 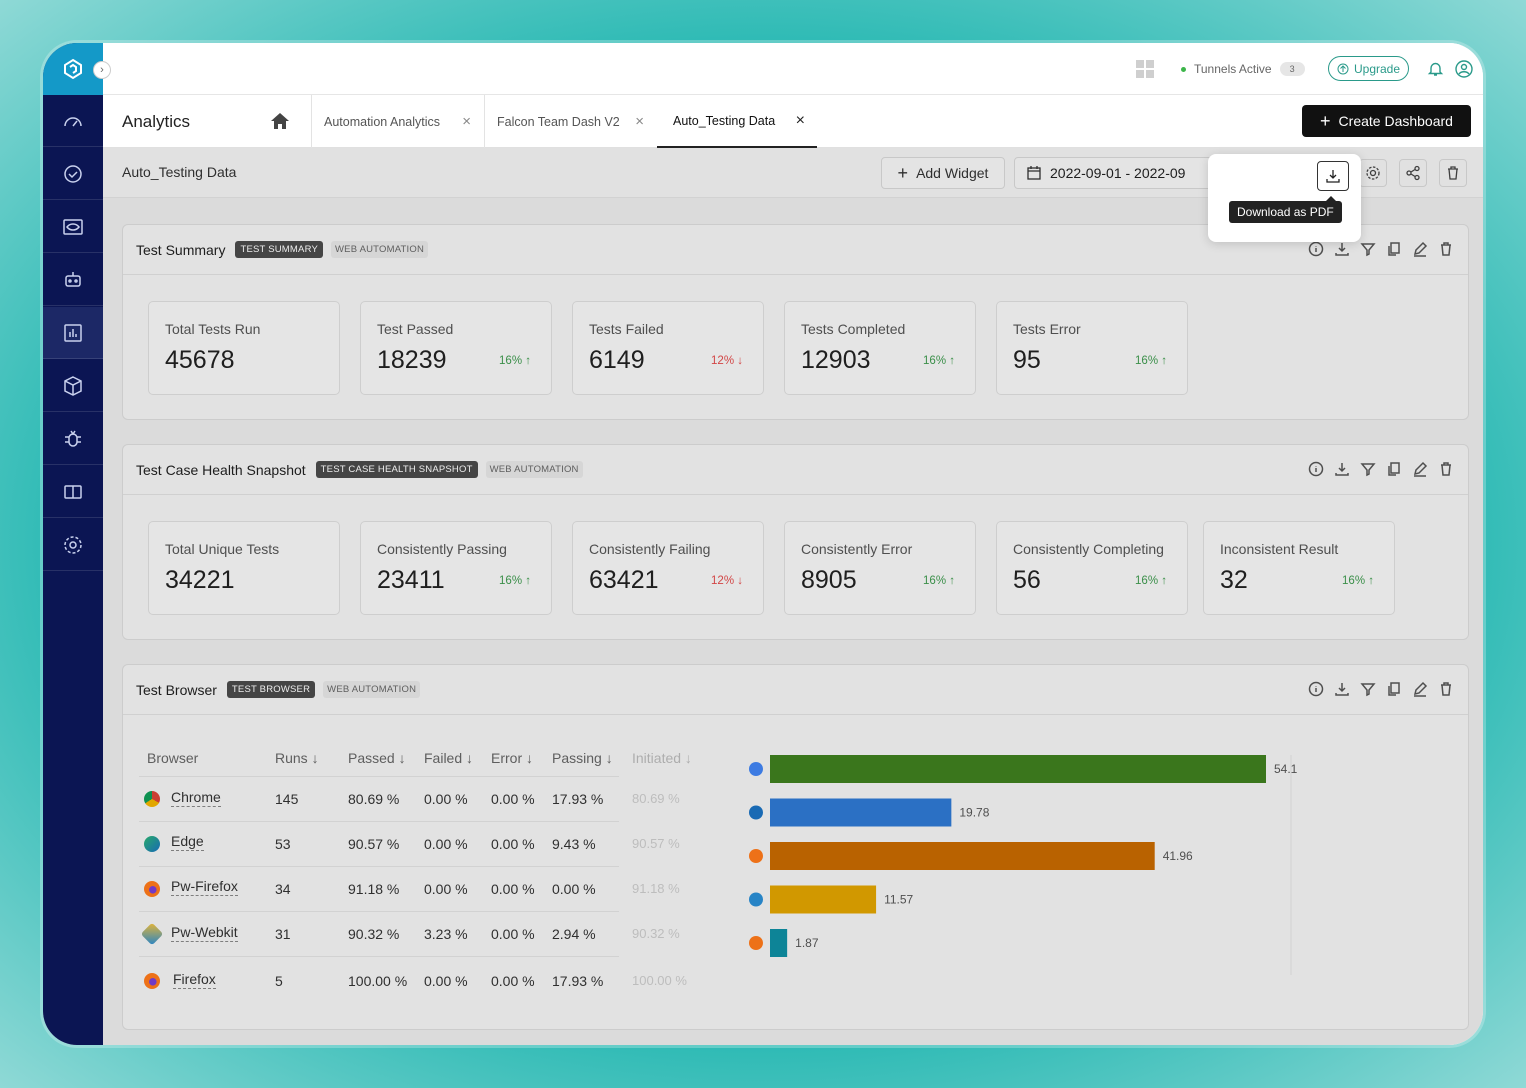 What do you see at coordinates (73, 545) in the screenshot?
I see `sidebar-item-settings` at bounding box center [73, 545].